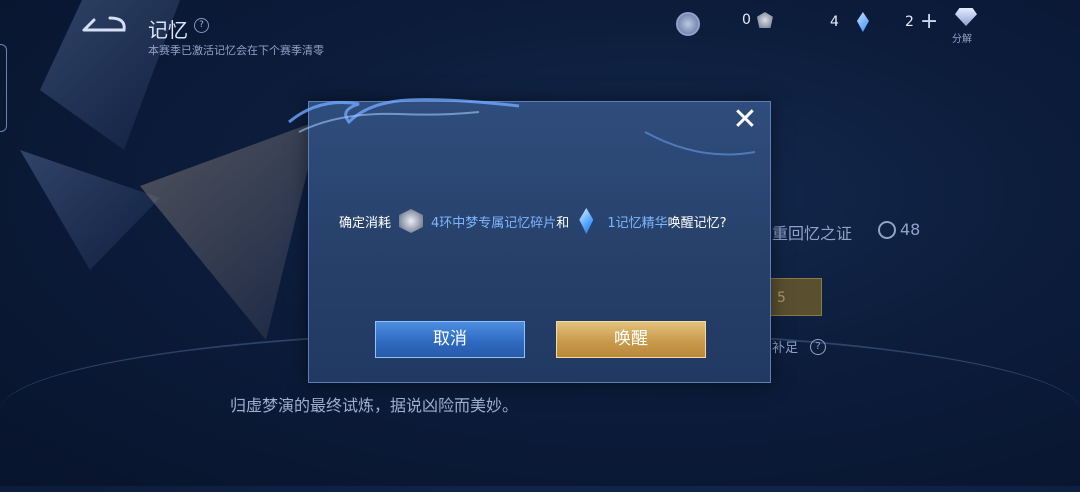 Image resolution: width=1080 pixels, height=492 pixels. I want to click on close-button: ✕, so click(745, 120).